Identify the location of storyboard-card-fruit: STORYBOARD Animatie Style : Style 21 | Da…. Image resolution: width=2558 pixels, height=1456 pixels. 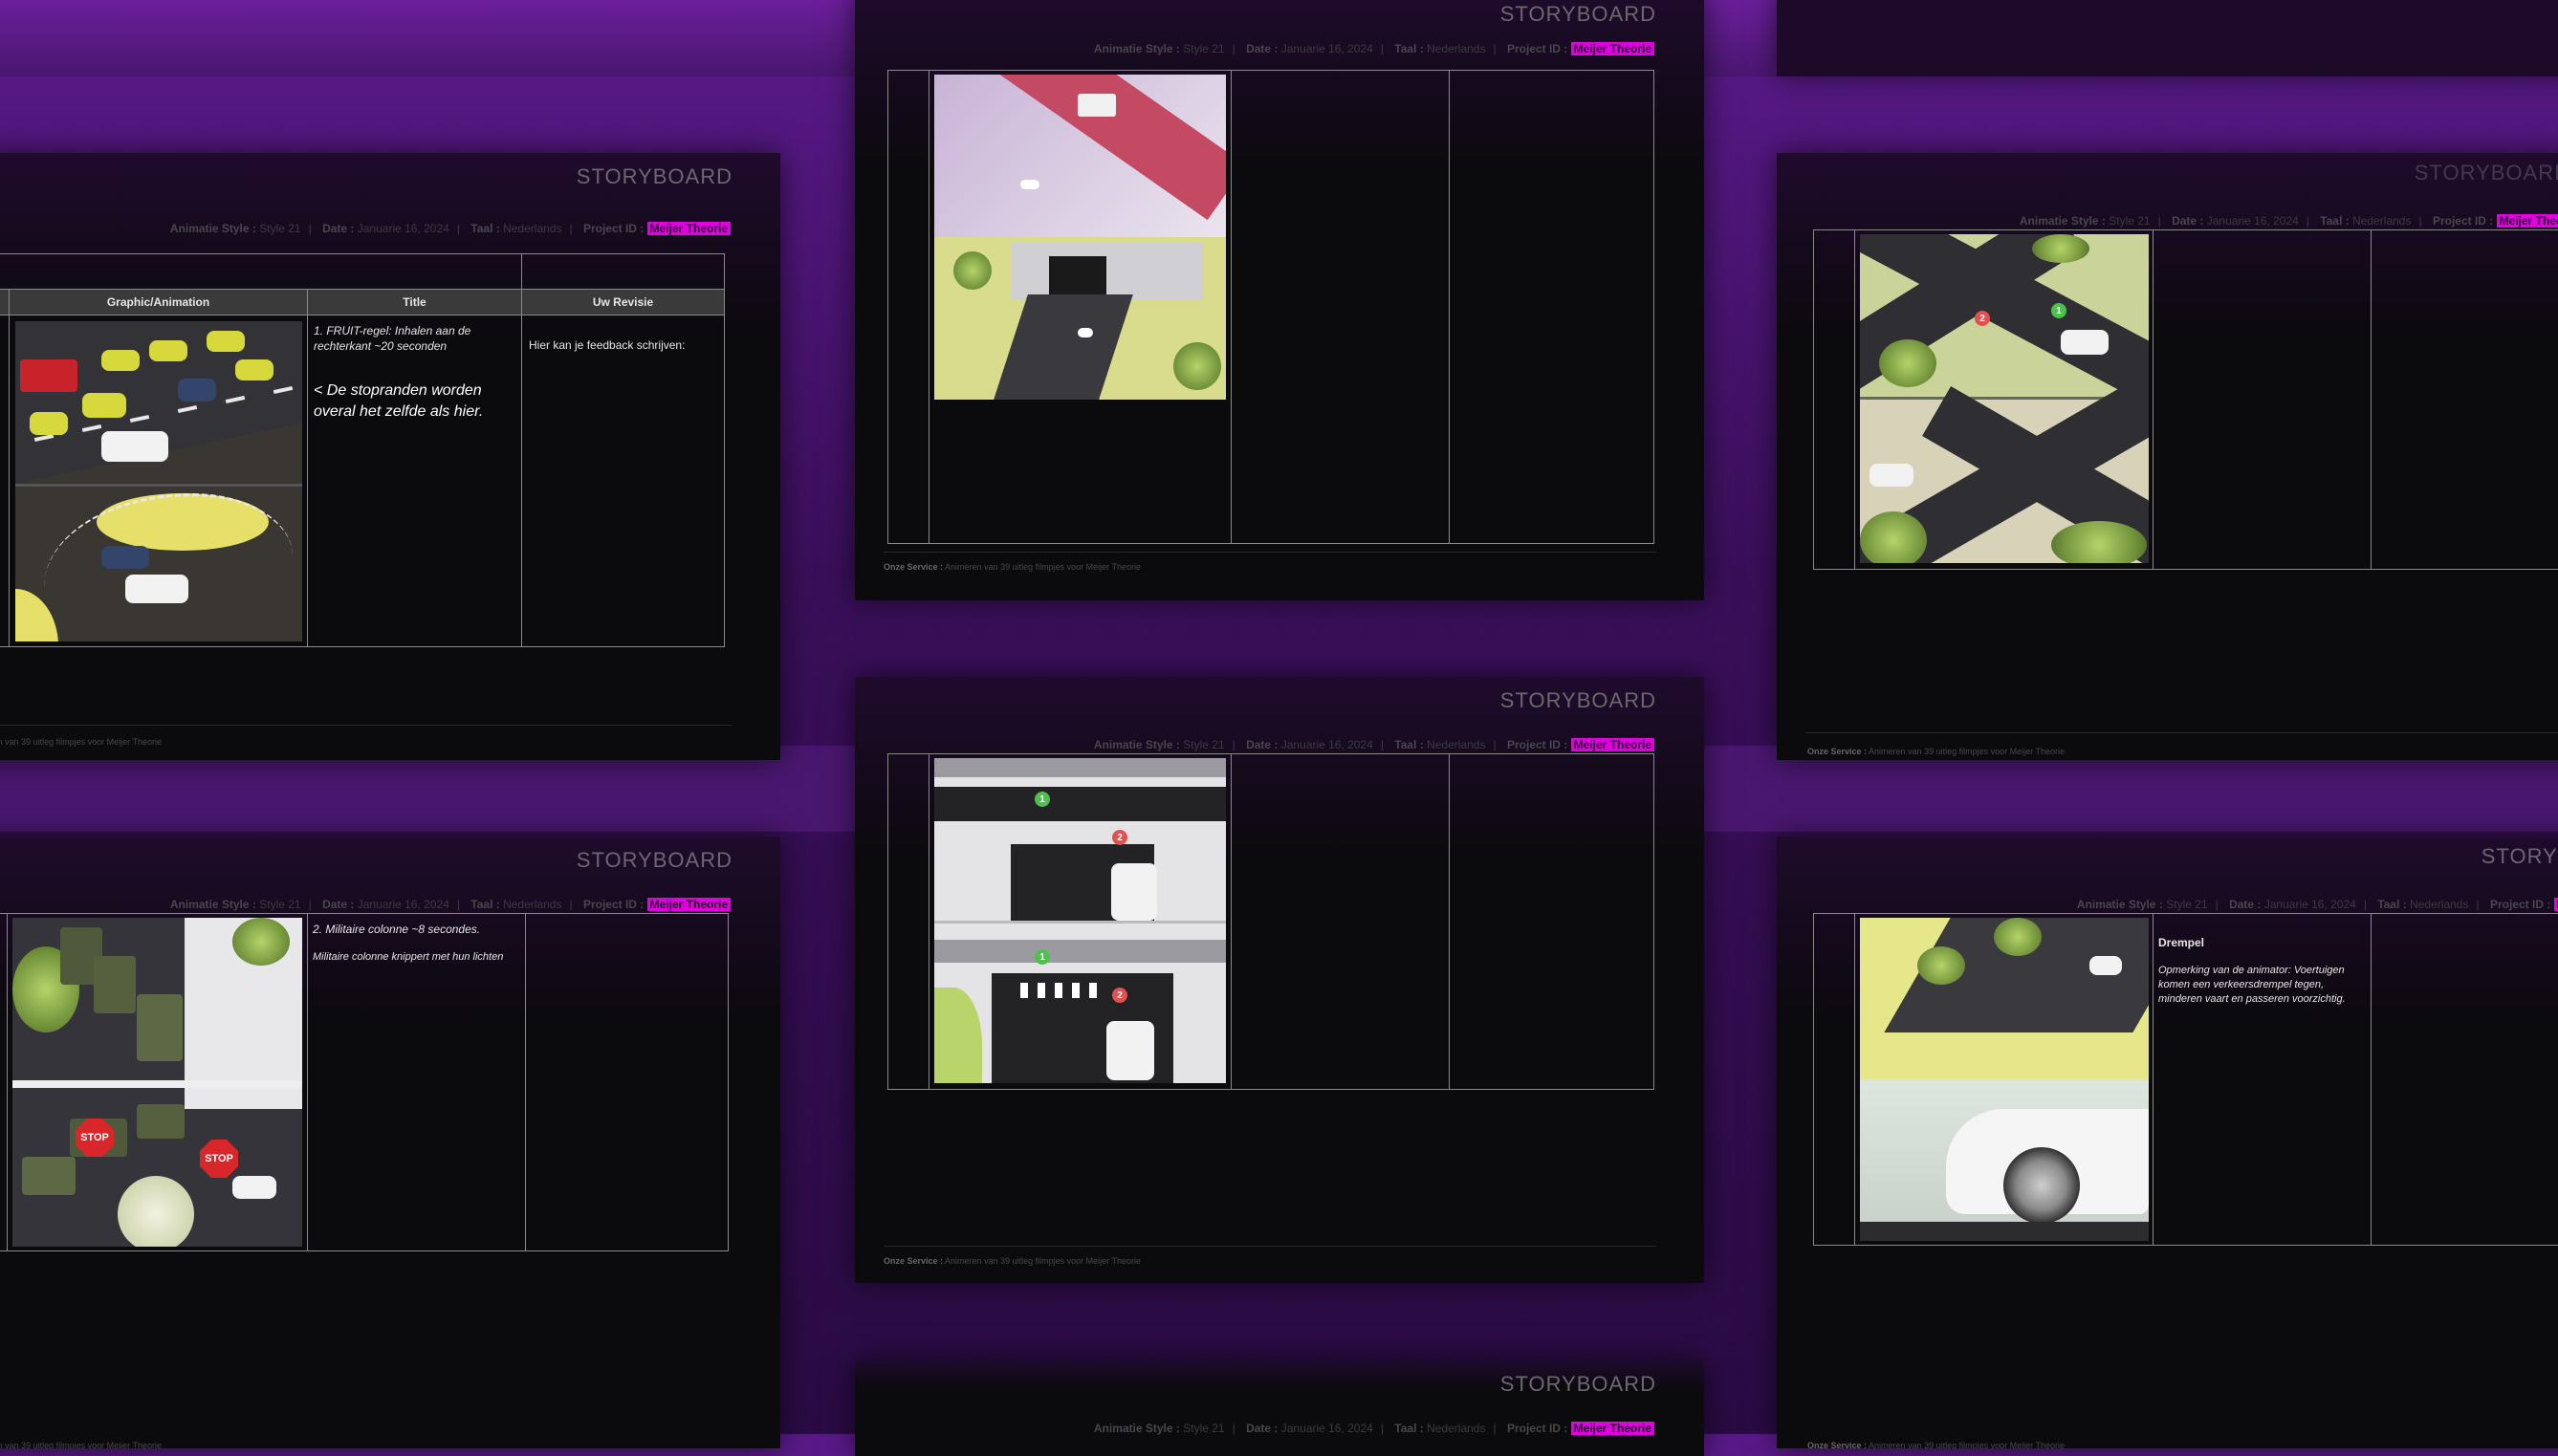
(390, 456).